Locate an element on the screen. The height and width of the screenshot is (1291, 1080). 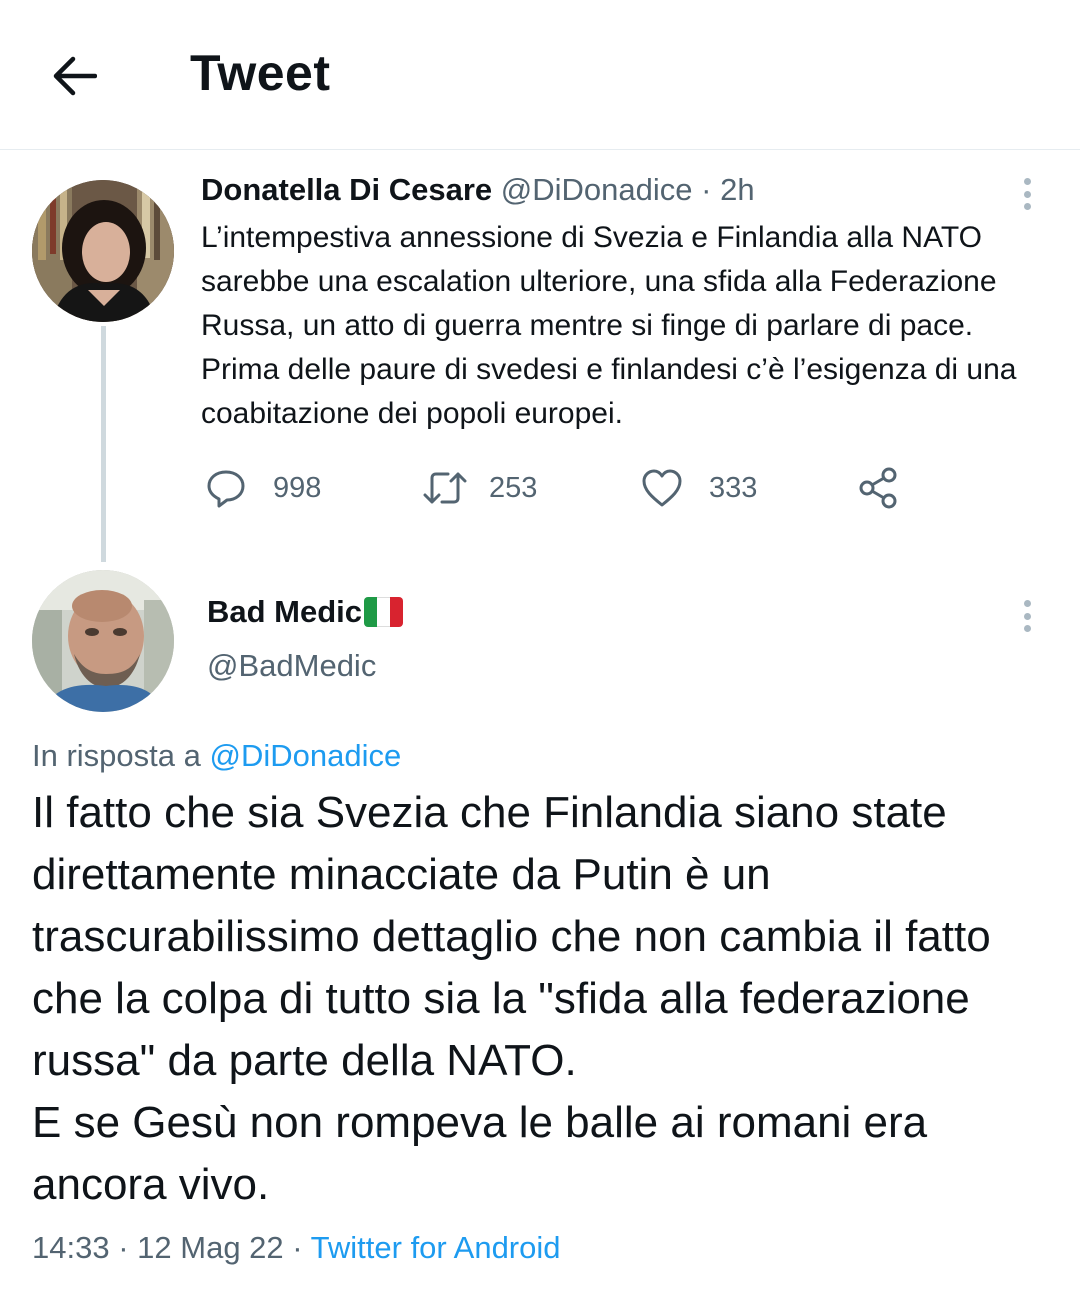
like-button: 333 is located at coordinates (699, 488).